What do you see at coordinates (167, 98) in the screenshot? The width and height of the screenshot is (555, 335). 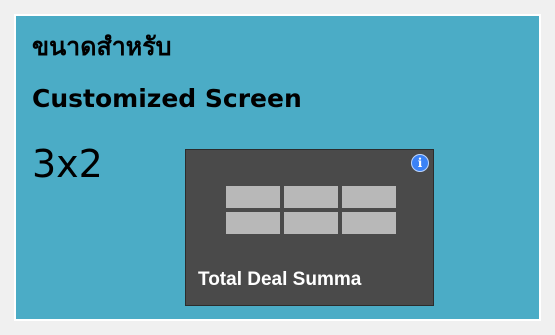 I see `heading-english: Customized Screen` at bounding box center [167, 98].